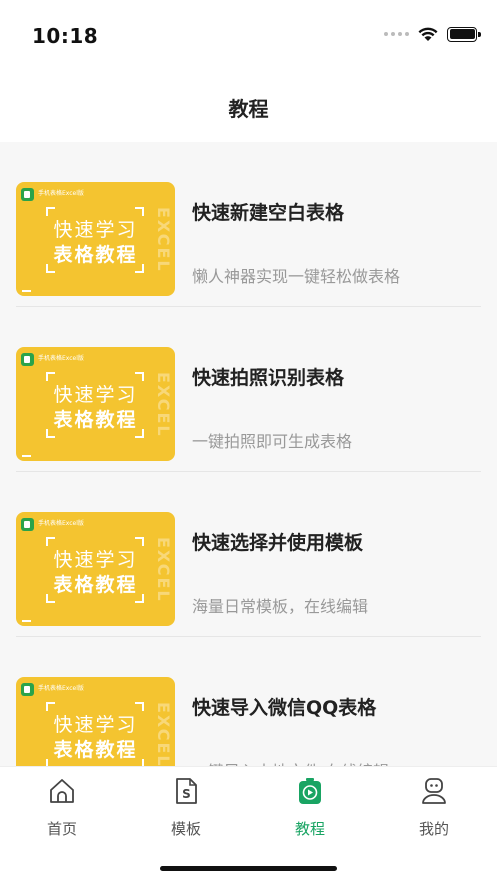  What do you see at coordinates (464, 34) in the screenshot?
I see `battery-icon` at bounding box center [464, 34].